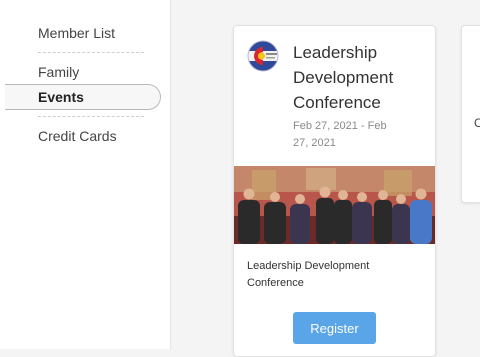 The width and height of the screenshot is (480, 357). I want to click on sidebar-item-family: Family, so click(58, 72).